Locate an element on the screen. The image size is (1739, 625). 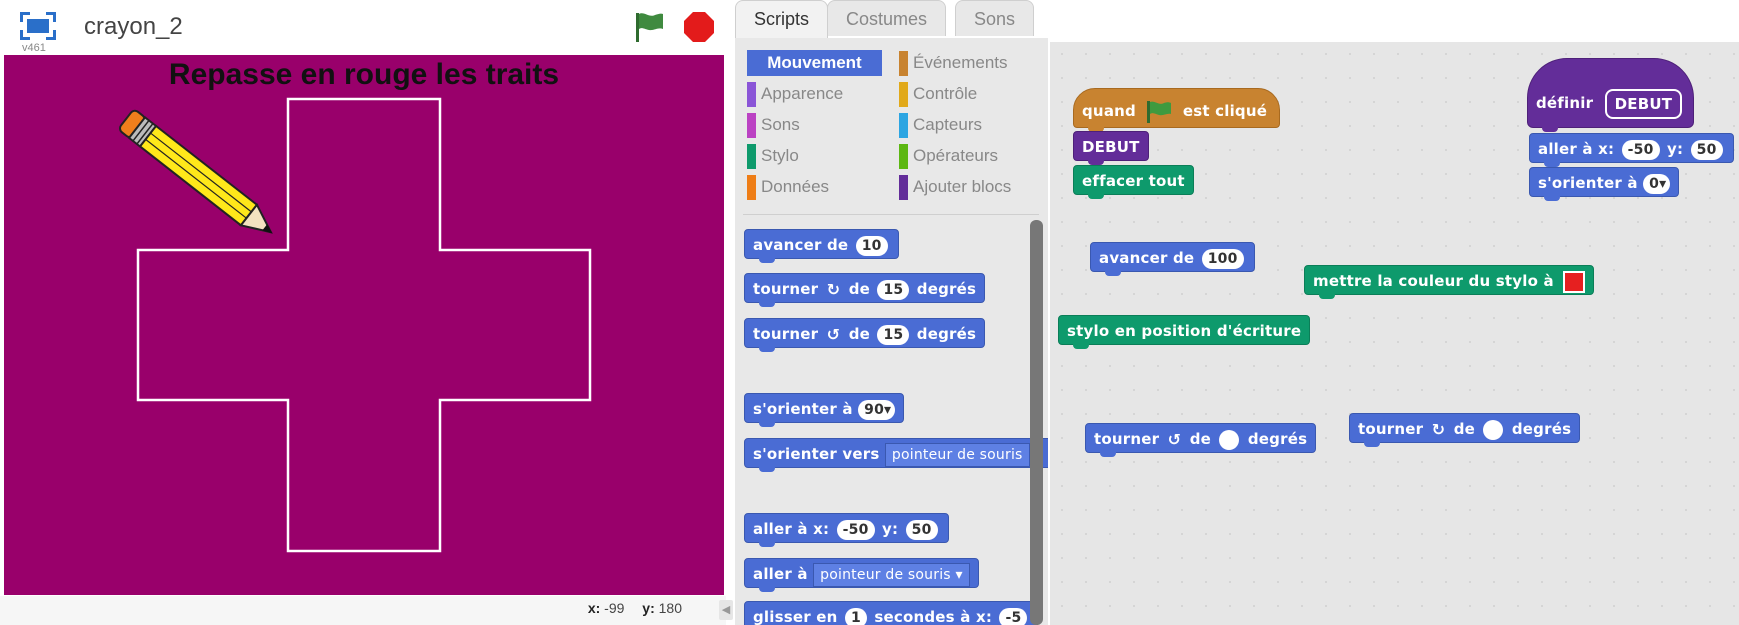
block-label: avancer de is located at coordinates (1147, 258).